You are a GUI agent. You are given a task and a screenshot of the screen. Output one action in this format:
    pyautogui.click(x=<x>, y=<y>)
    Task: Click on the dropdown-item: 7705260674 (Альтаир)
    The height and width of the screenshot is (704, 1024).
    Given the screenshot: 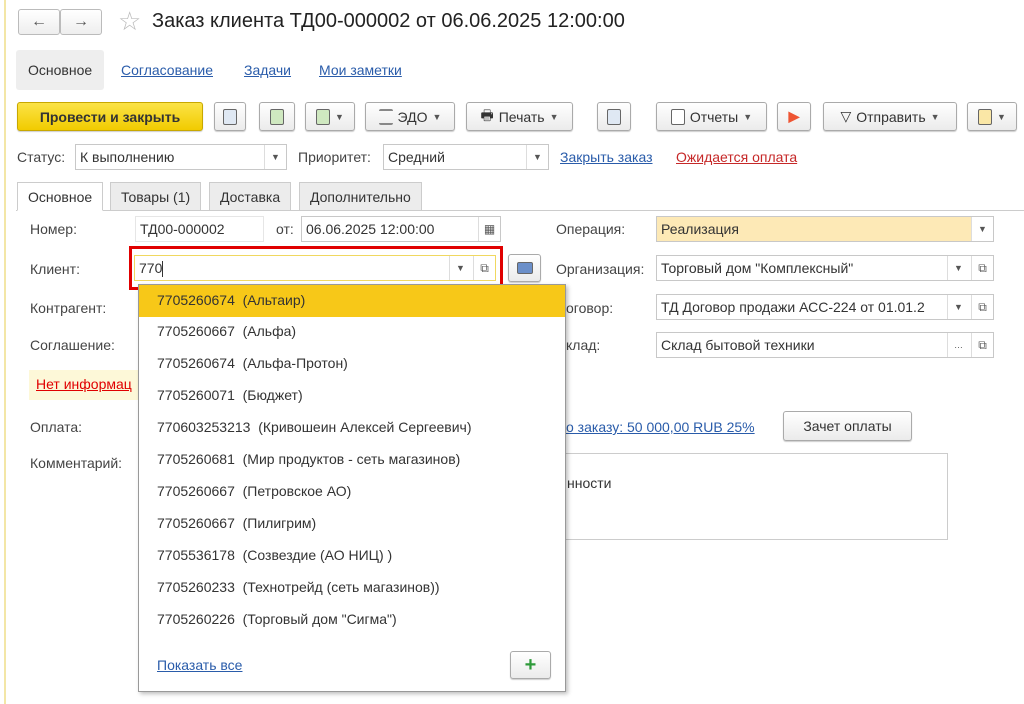 What is the action you would take?
    pyautogui.click(x=352, y=301)
    